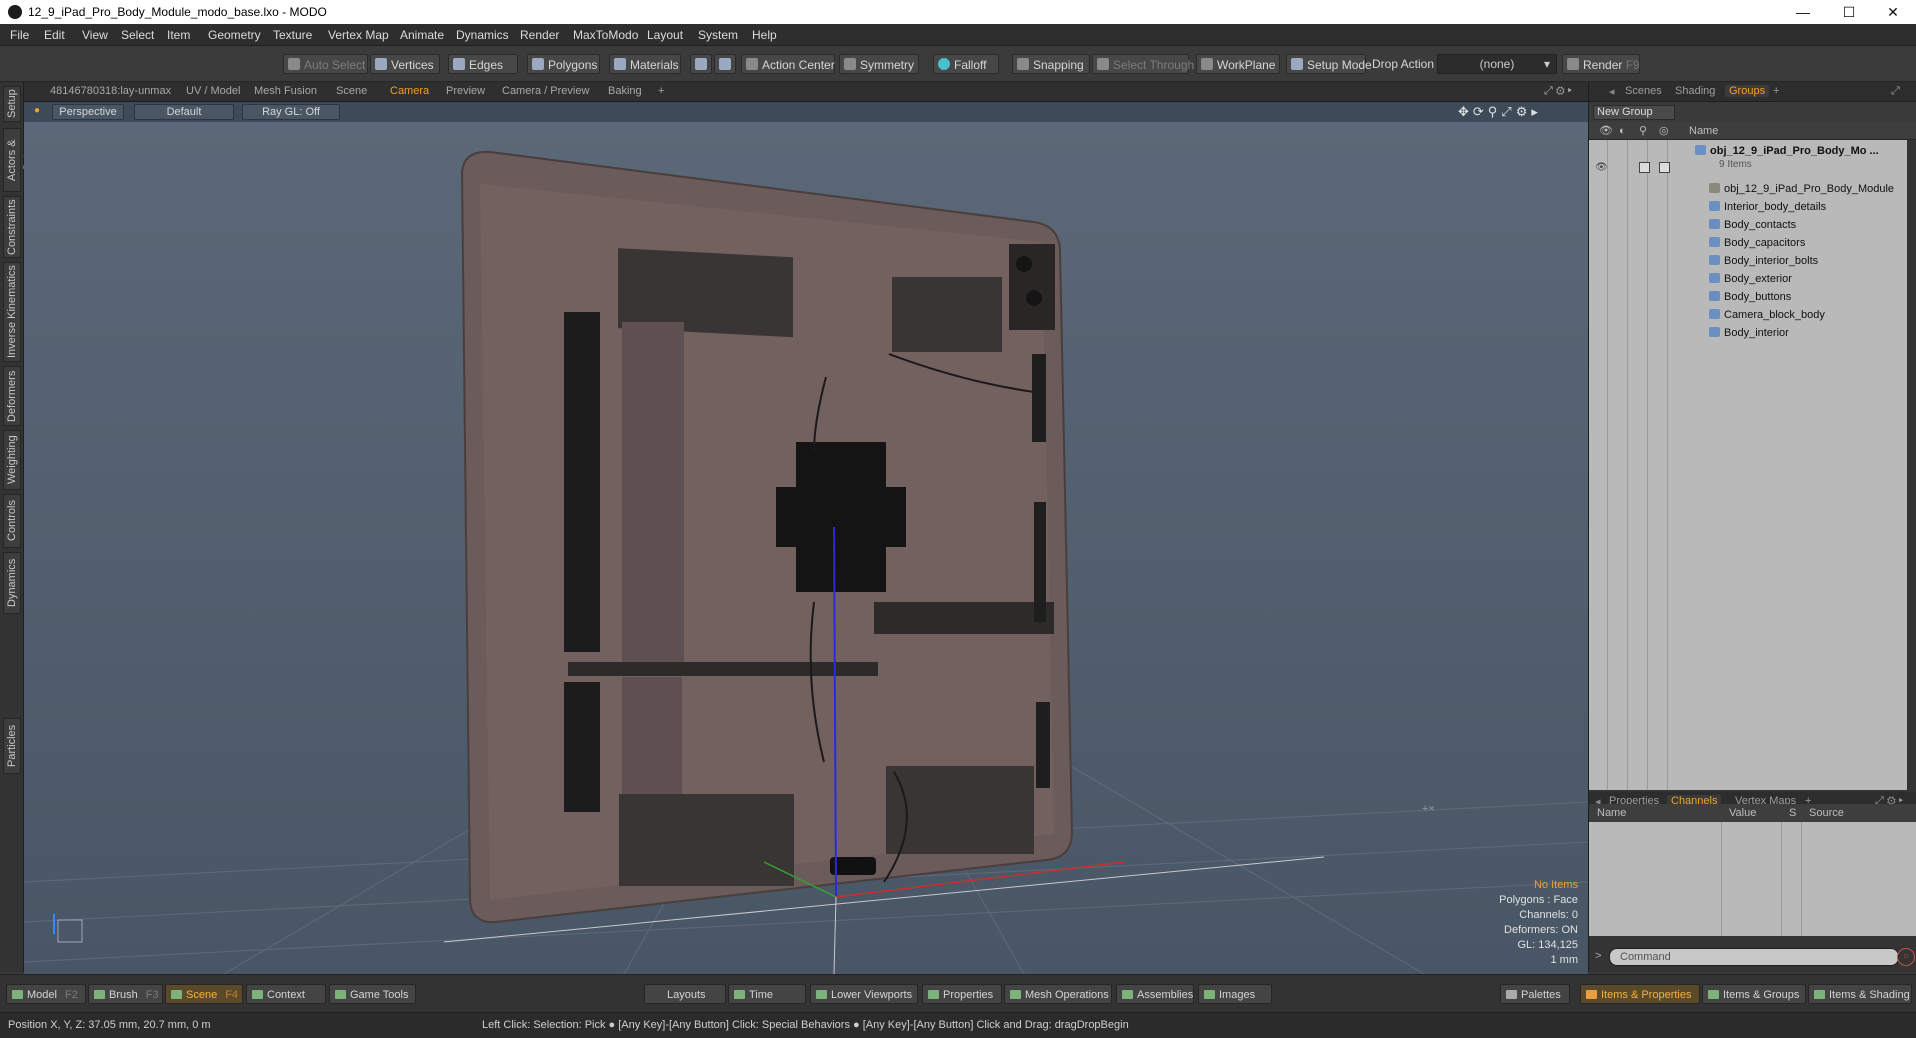 Image resolution: width=1916 pixels, height=1038 pixels. Describe the element at coordinates (1143, 64) in the screenshot. I see `select-through-button: Select Through` at that location.